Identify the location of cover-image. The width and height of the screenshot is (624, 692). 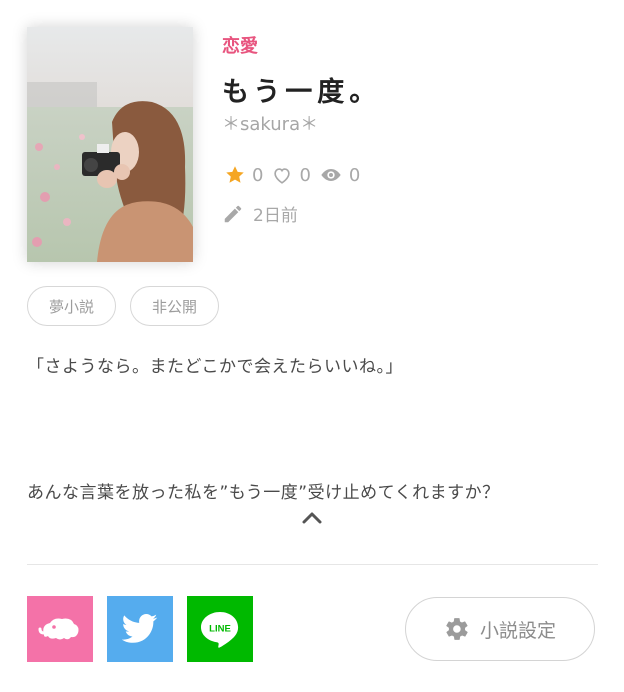
(110, 144).